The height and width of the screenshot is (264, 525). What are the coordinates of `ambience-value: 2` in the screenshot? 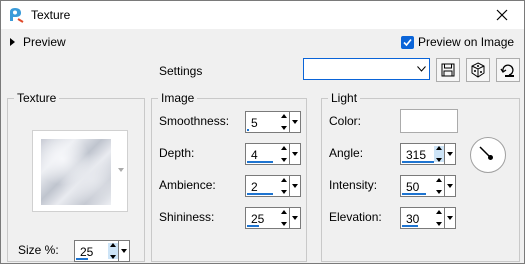 It's located at (254, 187).